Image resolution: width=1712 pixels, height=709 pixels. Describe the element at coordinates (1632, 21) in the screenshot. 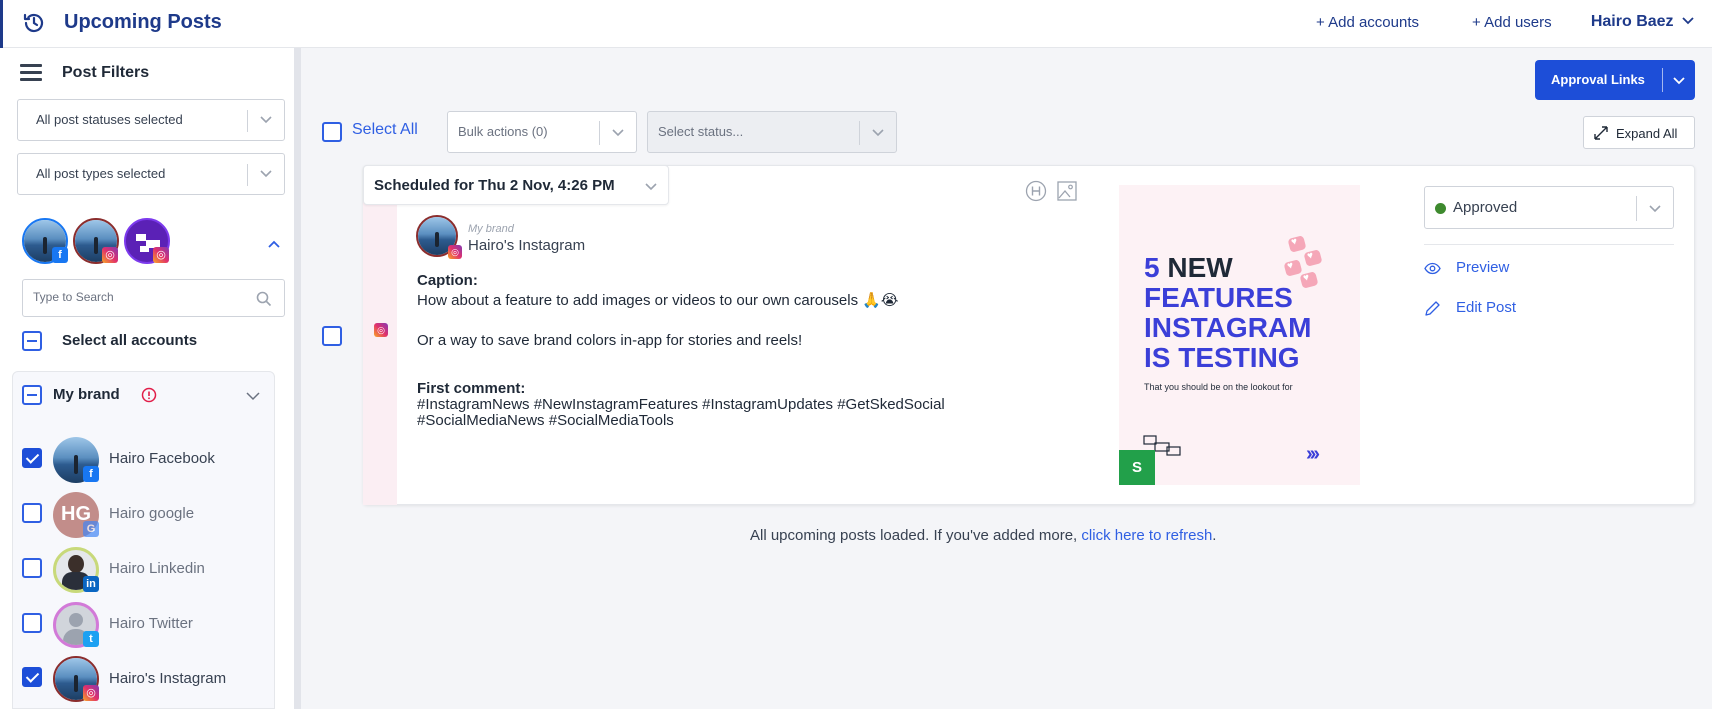

I see `user-name: Hairo Baez` at that location.